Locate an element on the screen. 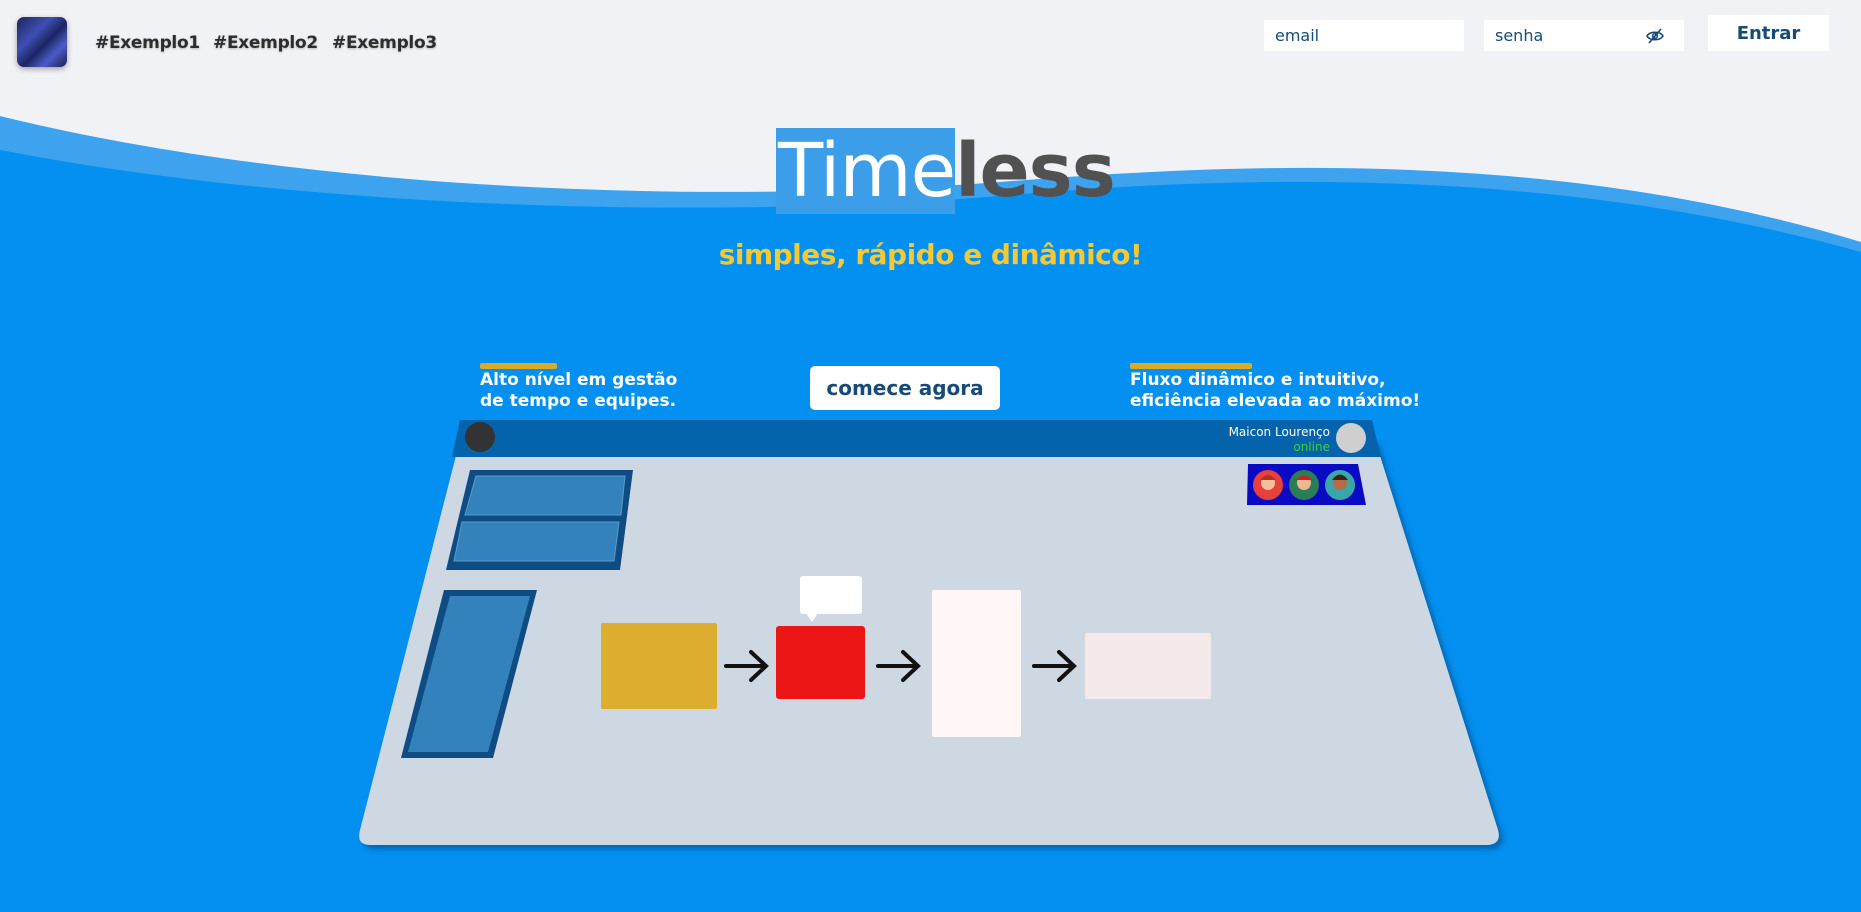 Image resolution: width=1861 pixels, height=912 pixels. board-menu-dot is located at coordinates (480, 437).